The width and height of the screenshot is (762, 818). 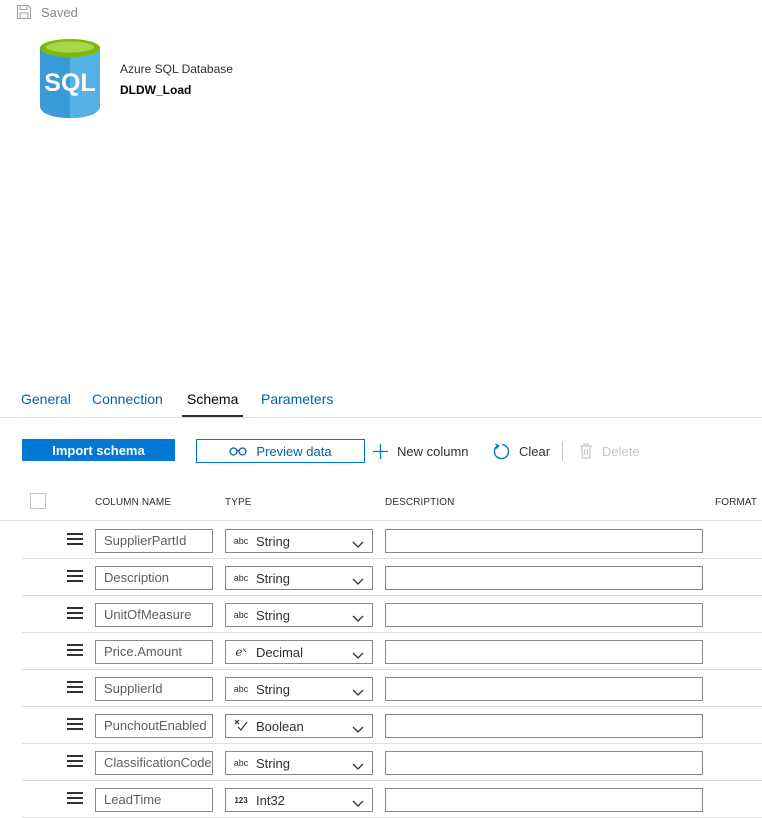 I want to click on plus-icon, so click(x=380, y=451).